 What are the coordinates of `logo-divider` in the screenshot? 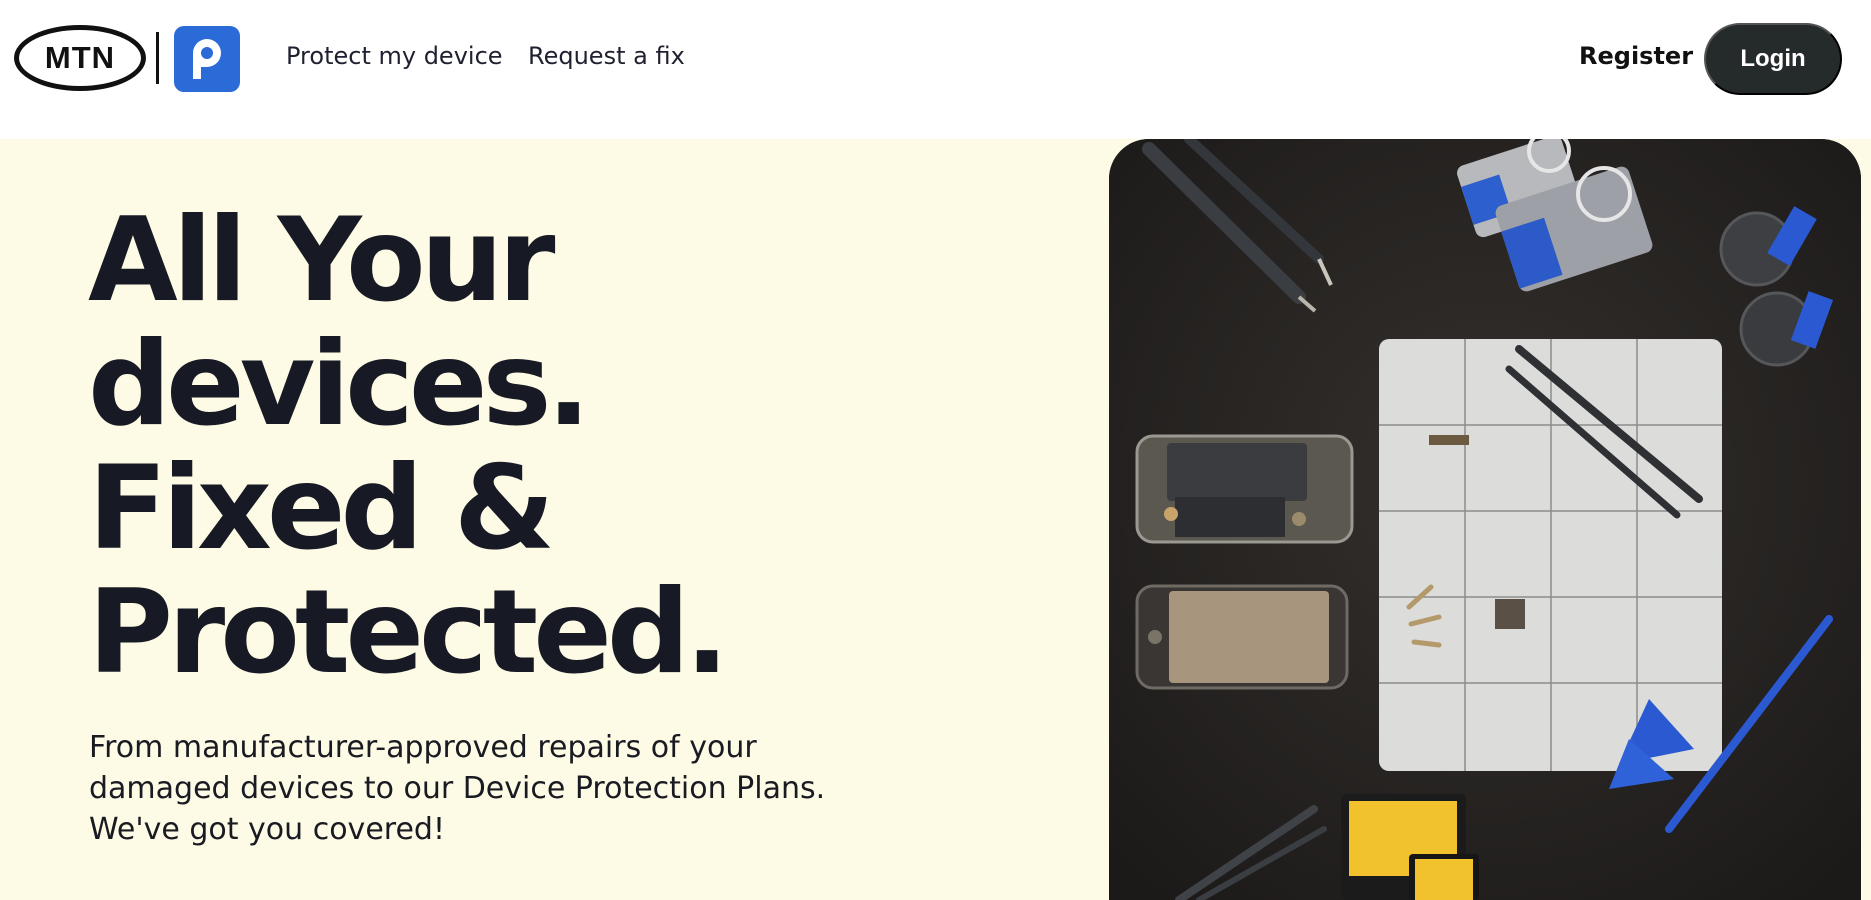 It's located at (157, 58).